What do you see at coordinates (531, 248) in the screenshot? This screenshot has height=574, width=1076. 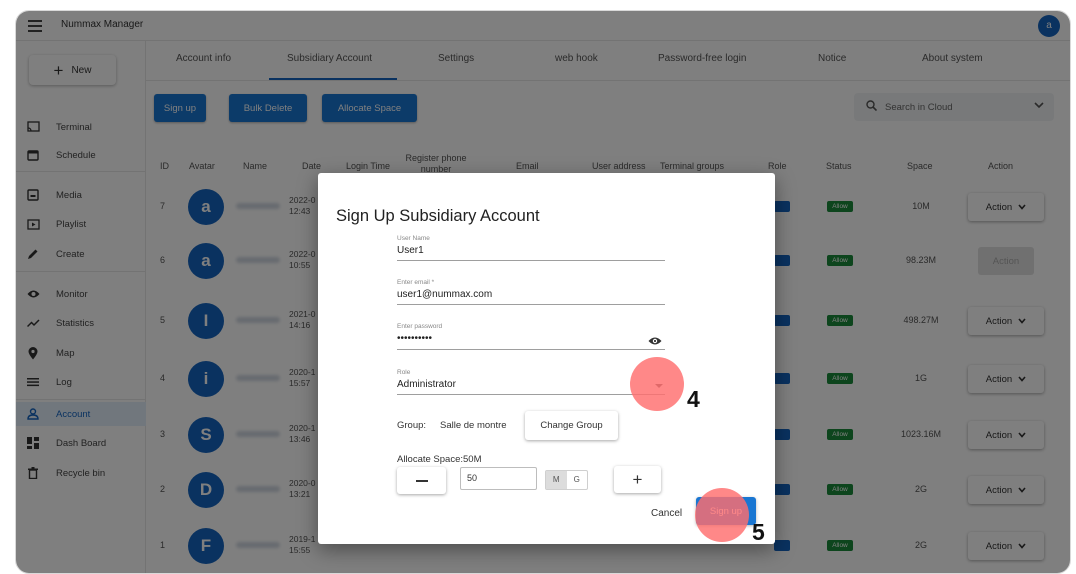 I see `user-name-field: User Name User1` at bounding box center [531, 248].